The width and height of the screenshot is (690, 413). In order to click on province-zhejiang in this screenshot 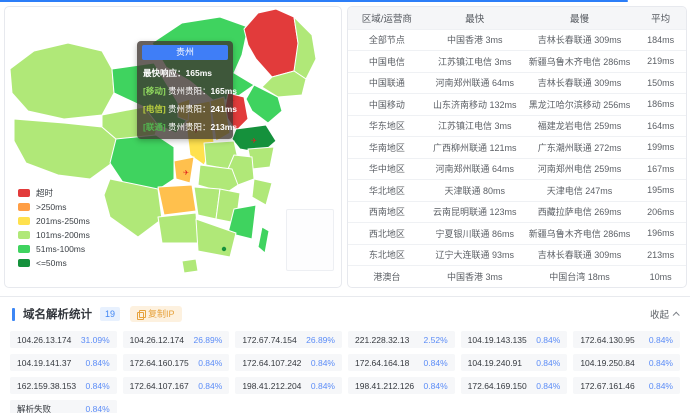, I will do `click(262, 192)`.